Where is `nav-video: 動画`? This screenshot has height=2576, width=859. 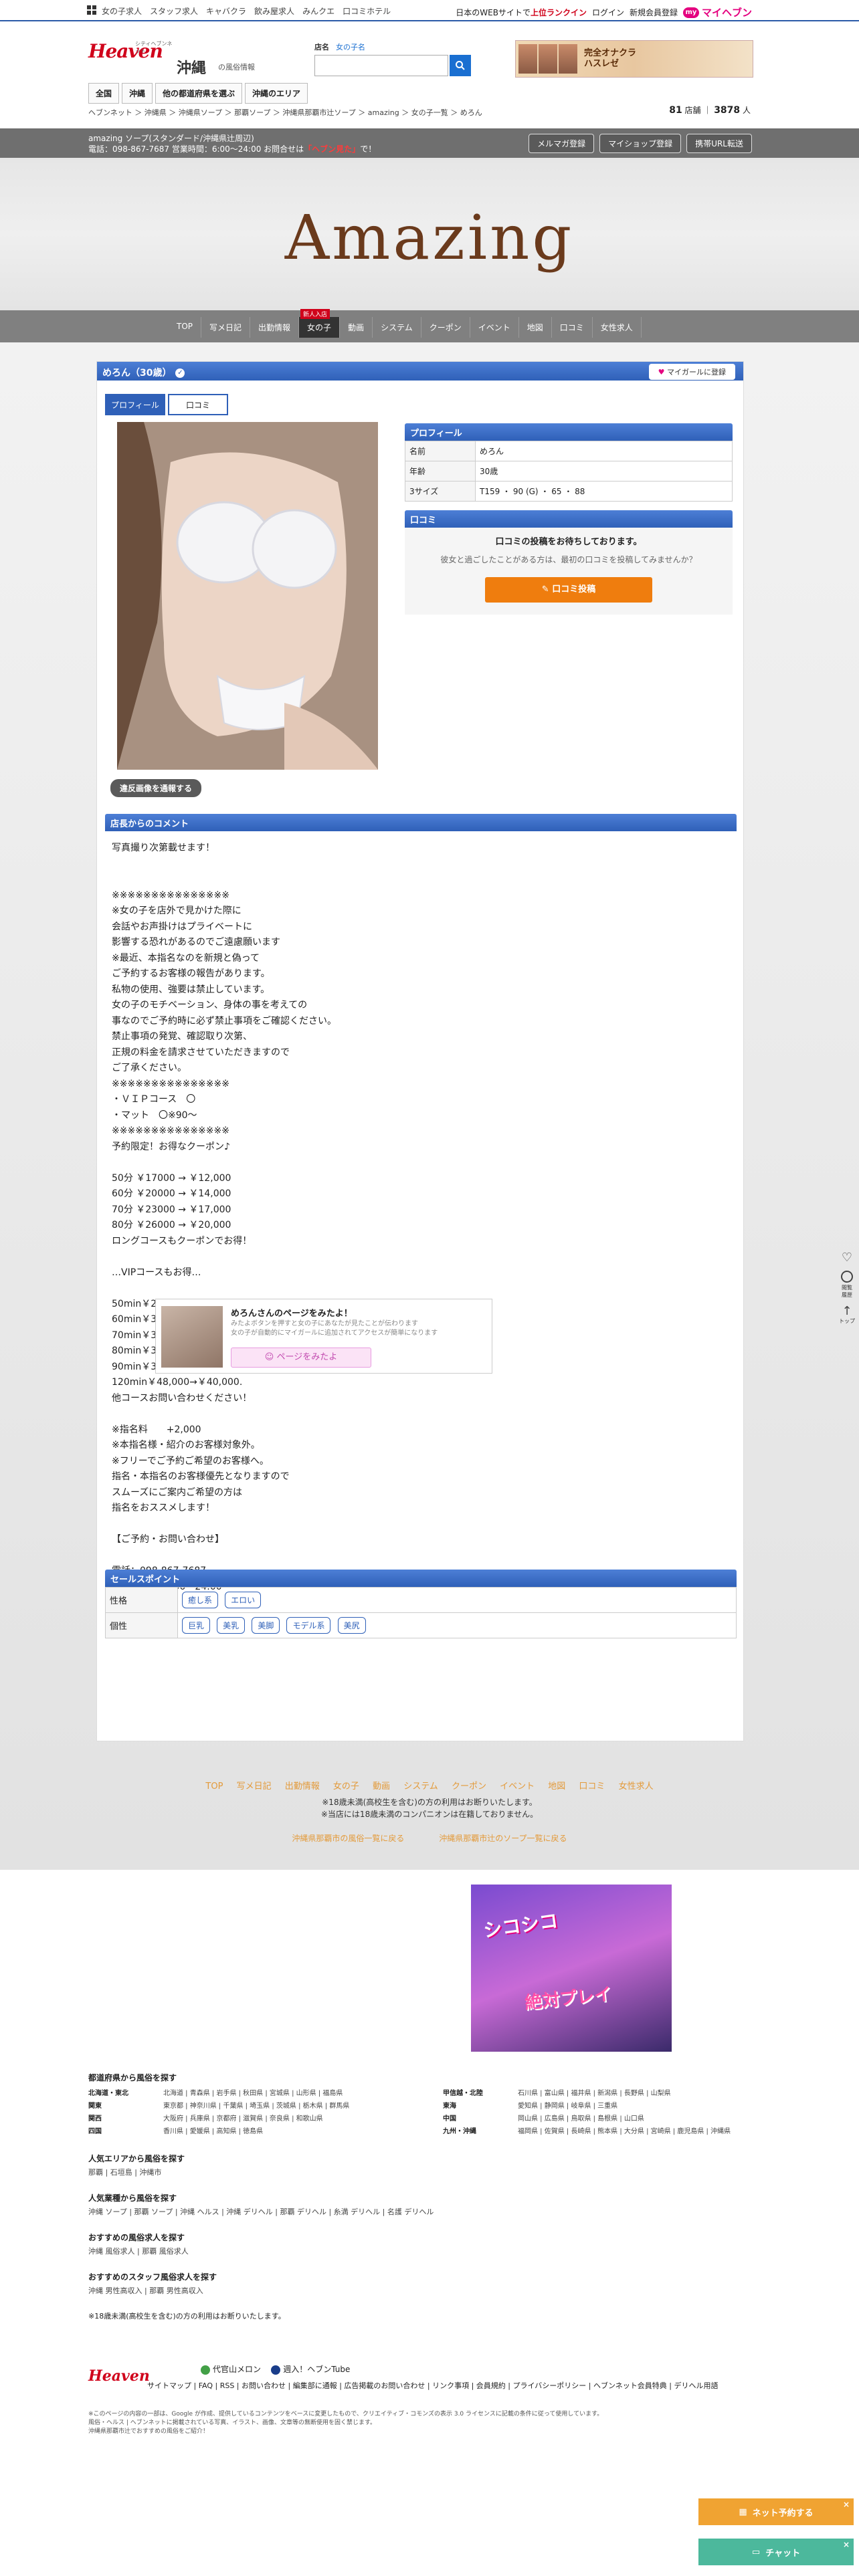
nav-video: 動画 is located at coordinates (356, 327).